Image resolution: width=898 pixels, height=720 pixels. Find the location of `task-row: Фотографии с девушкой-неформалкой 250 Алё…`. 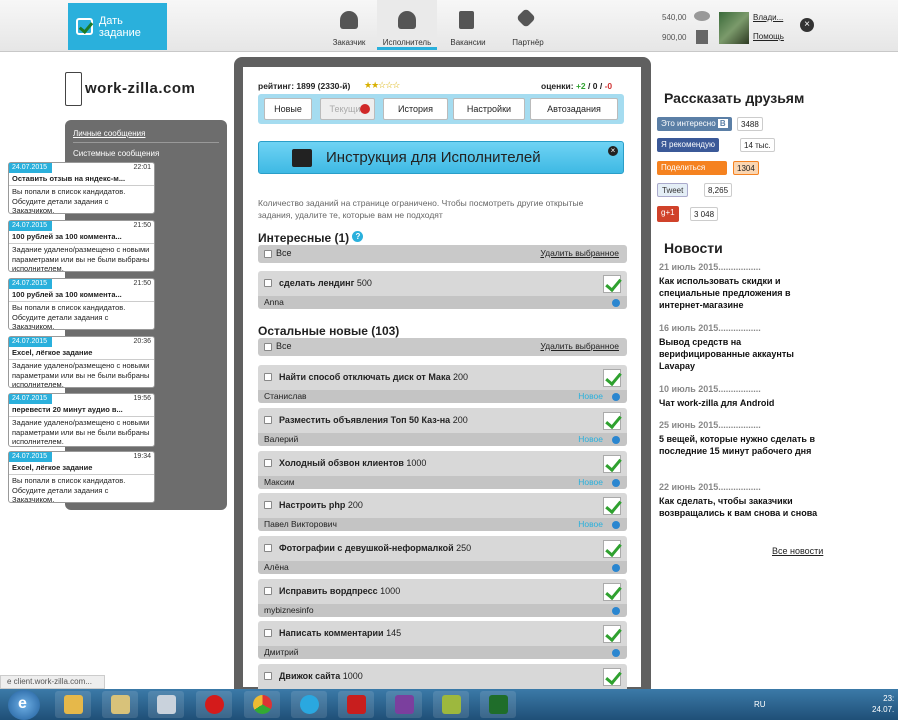

task-row: Фотографии с девушкой-неформалкой 250 Алё… is located at coordinates (442, 556).